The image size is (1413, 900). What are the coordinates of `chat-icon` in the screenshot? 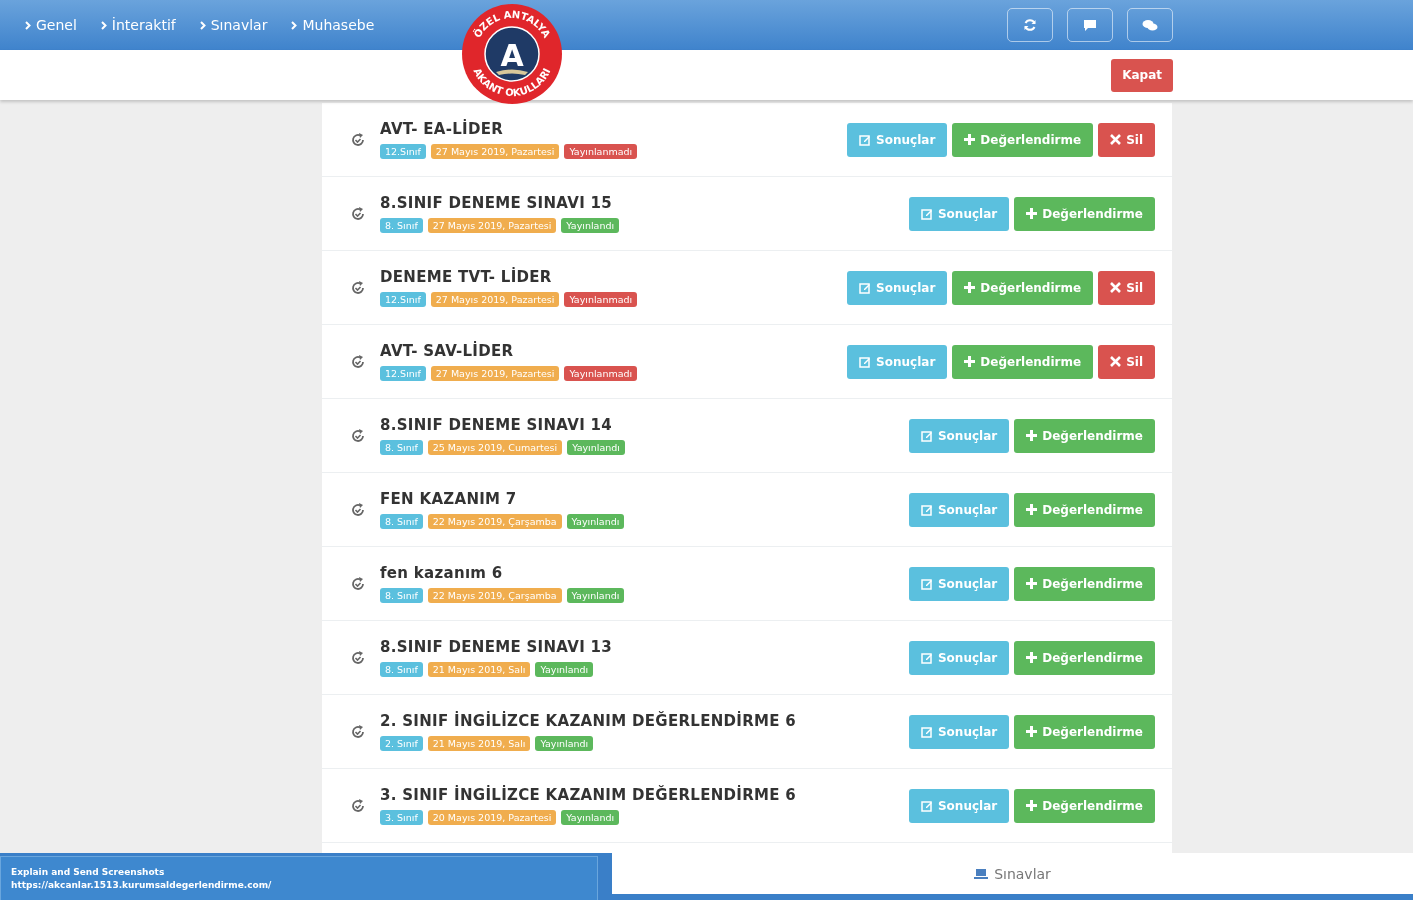 It's located at (1150, 25).